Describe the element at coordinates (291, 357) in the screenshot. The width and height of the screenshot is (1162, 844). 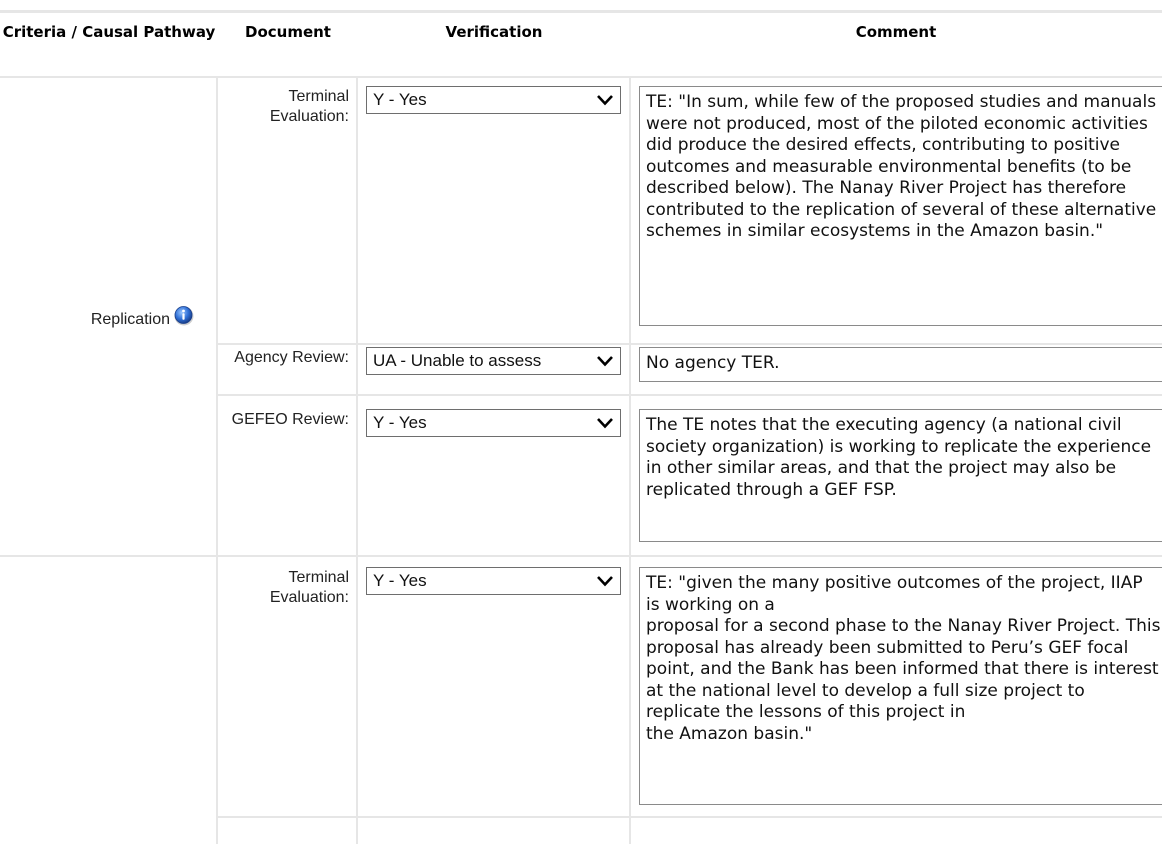
I see `document-label: Agency Review:` at that location.